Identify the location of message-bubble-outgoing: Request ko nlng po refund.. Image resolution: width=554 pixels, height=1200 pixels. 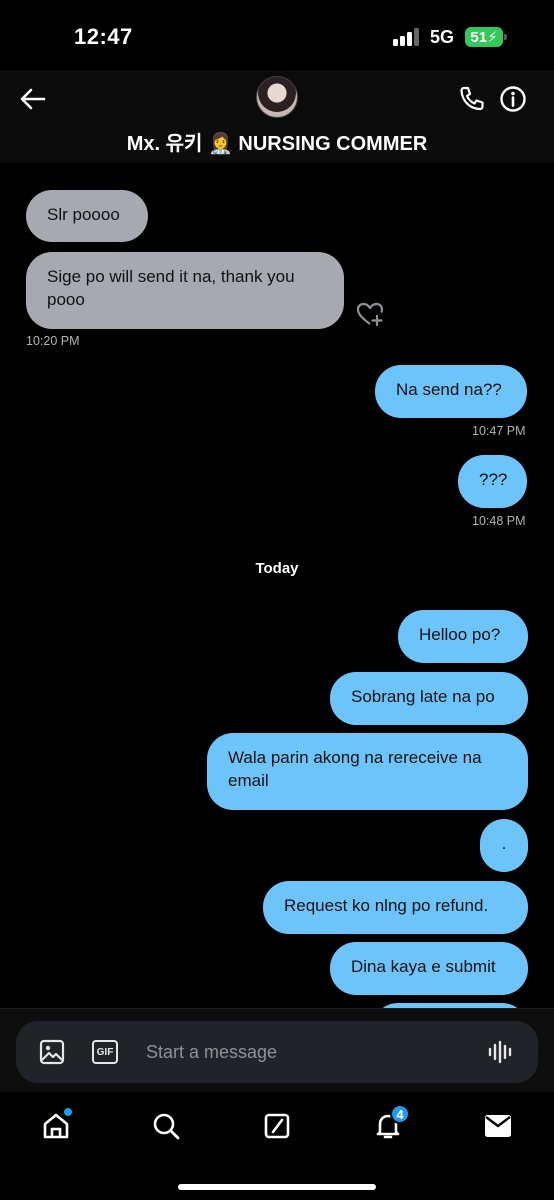
(395, 907).